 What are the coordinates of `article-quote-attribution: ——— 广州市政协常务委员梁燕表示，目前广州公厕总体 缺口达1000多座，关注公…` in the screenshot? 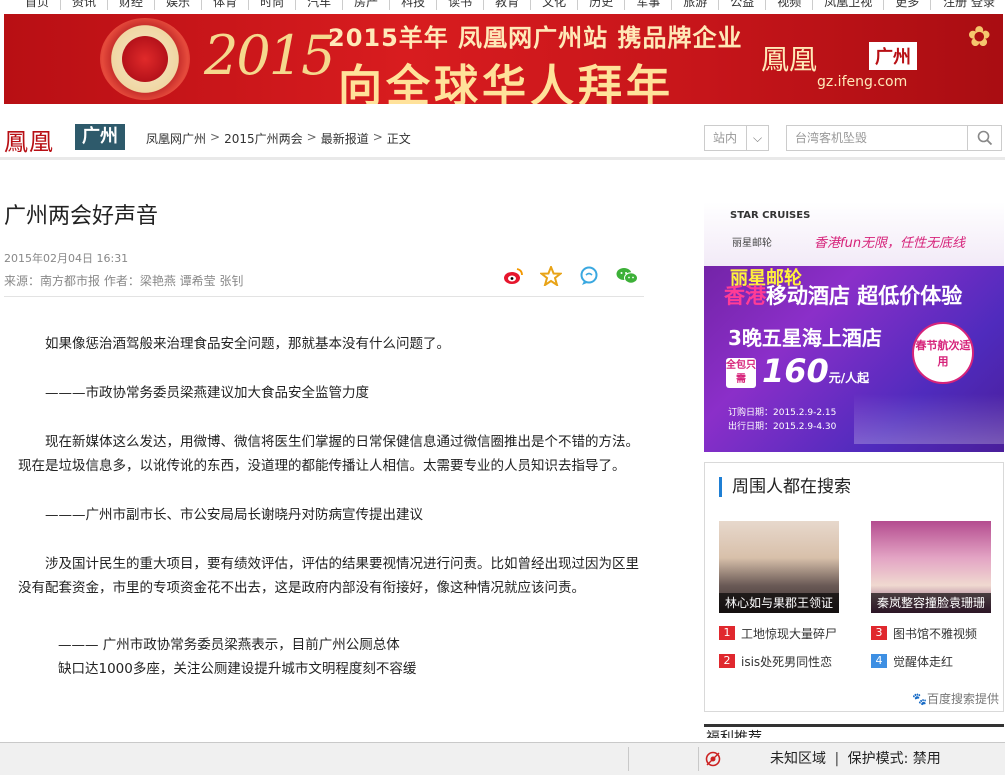 It's located at (237, 657).